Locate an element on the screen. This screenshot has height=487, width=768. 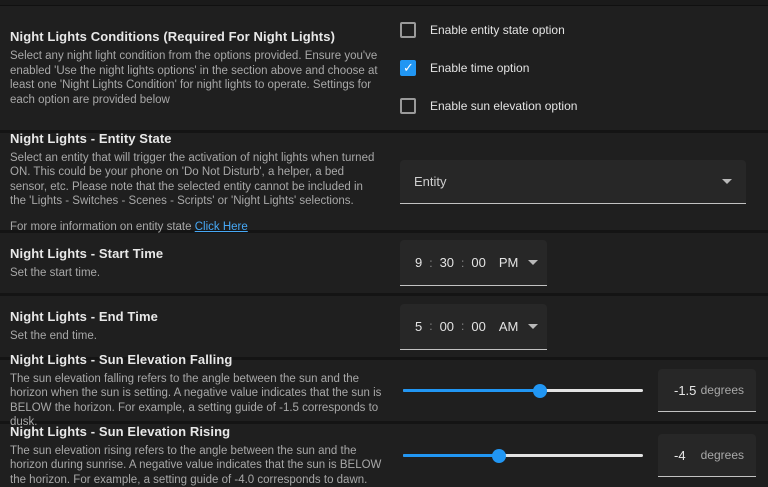
minutes-value: 30 is located at coordinates (447, 262).